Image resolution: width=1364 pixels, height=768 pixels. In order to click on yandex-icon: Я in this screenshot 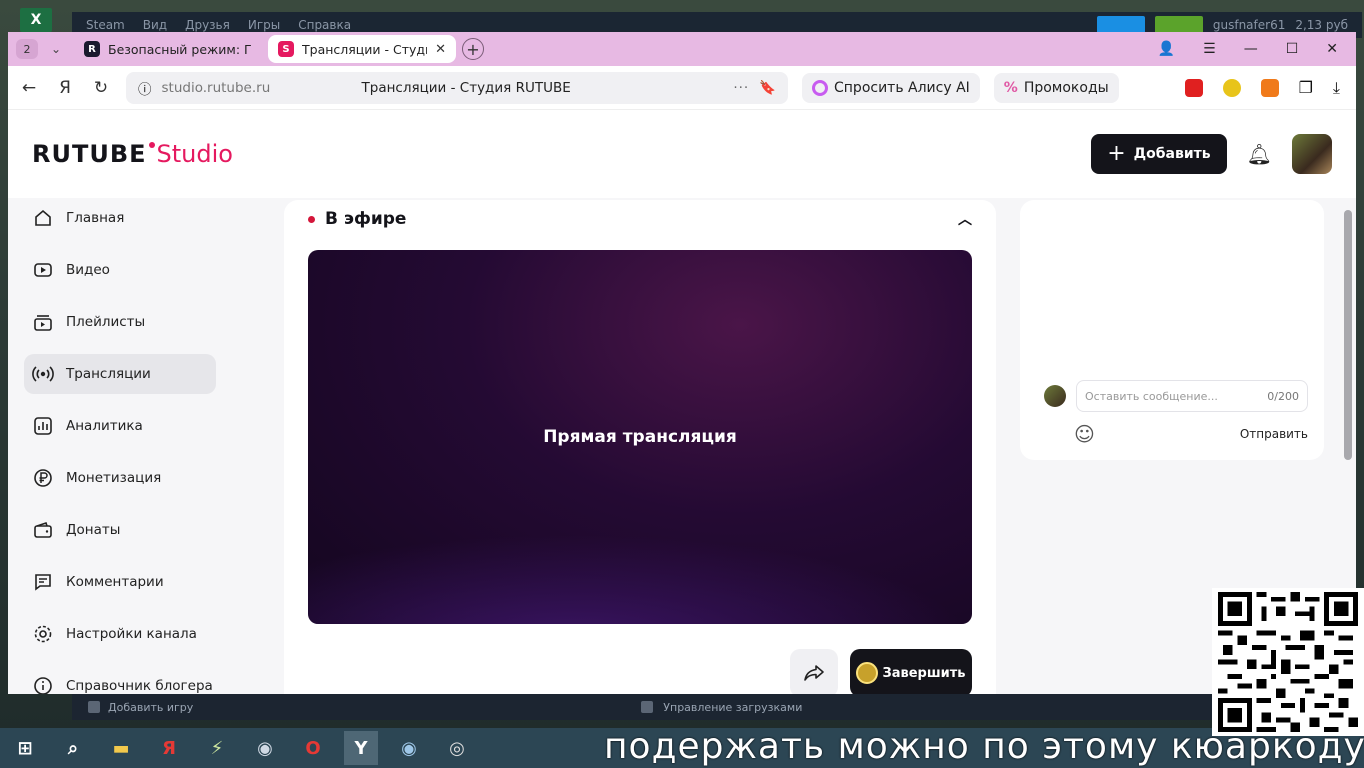, I will do `click(65, 88)`.